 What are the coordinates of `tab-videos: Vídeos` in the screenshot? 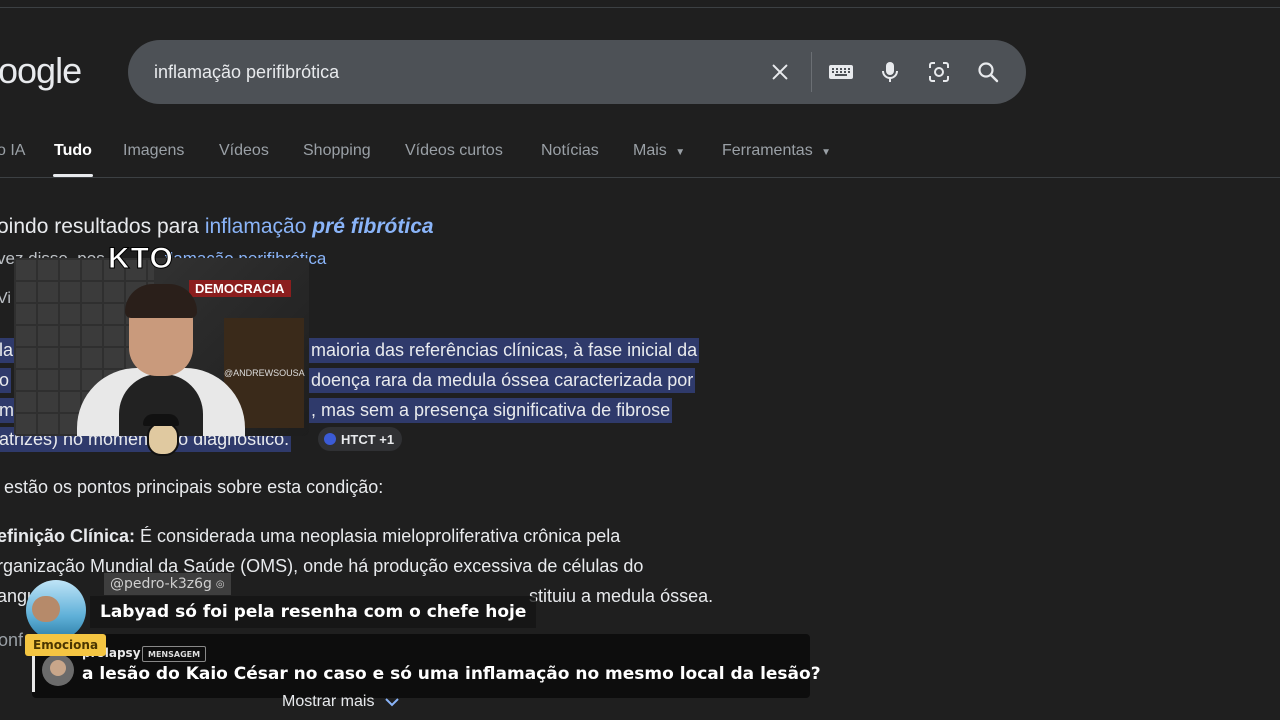 It's located at (244, 151).